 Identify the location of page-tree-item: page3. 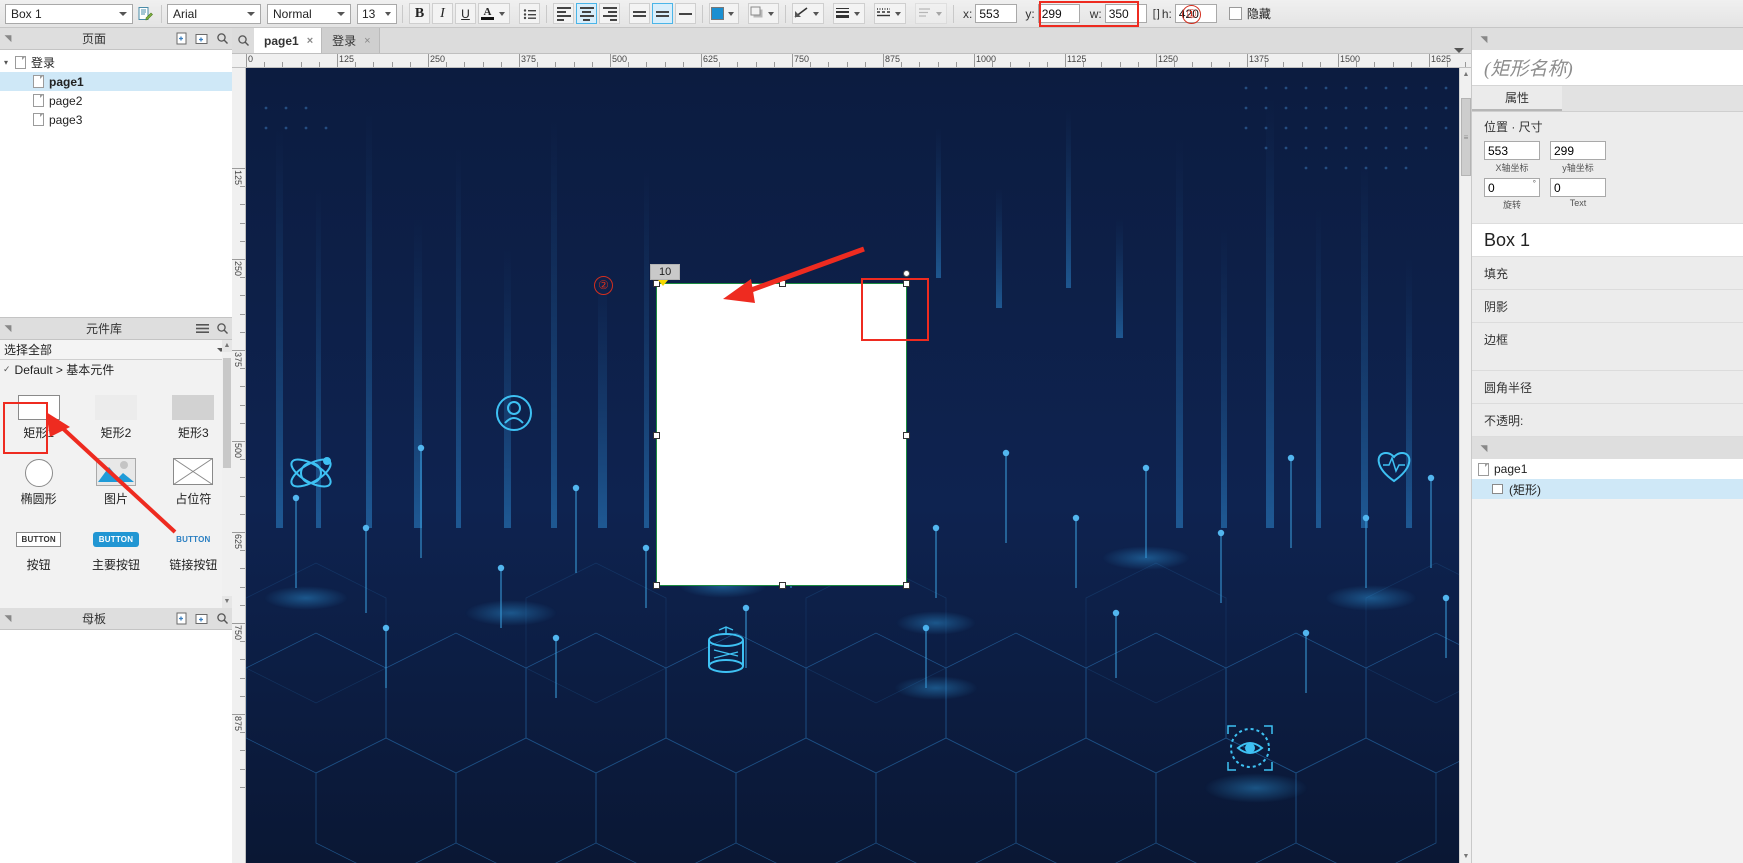
(116, 119).